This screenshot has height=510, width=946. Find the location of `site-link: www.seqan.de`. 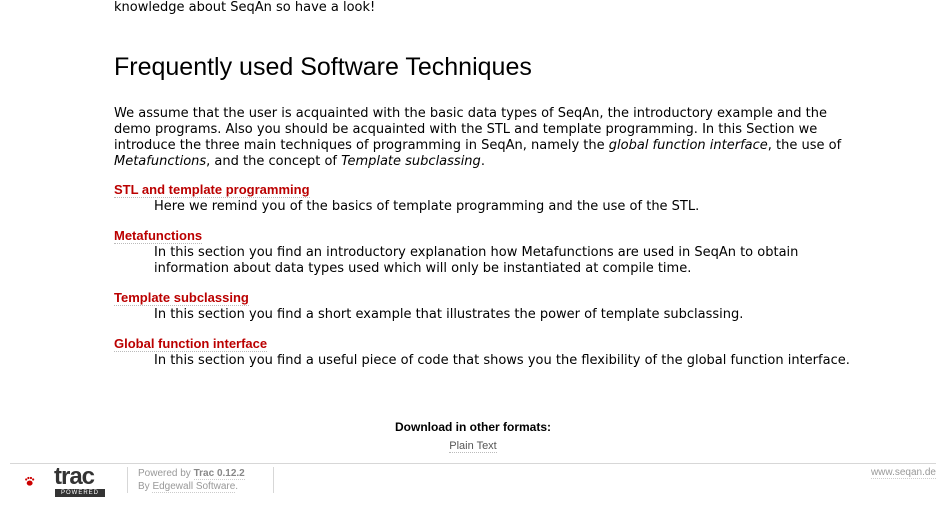

site-link: www.seqan.de is located at coordinates (903, 473).